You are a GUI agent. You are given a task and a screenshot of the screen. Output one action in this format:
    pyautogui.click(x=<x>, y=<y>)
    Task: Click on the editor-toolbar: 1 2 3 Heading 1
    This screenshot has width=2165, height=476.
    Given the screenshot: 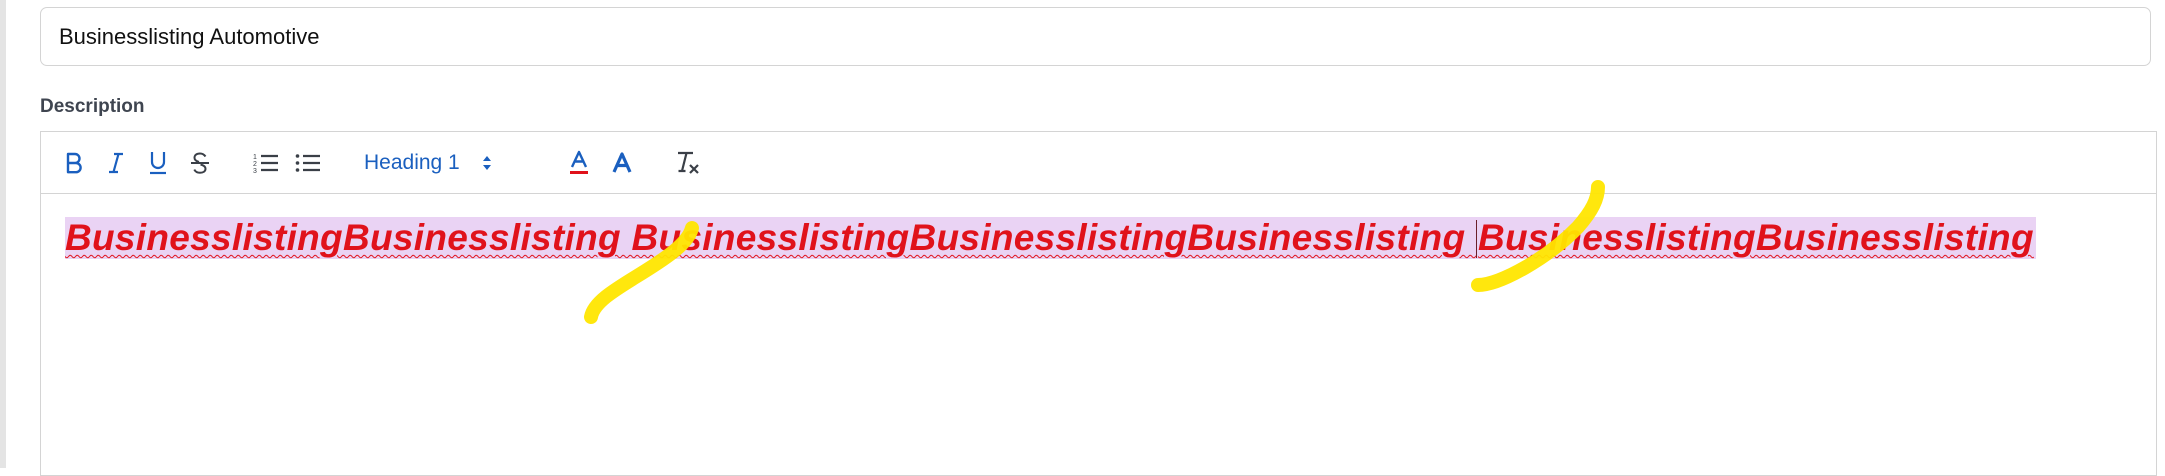 What is the action you would take?
    pyautogui.click(x=1098, y=163)
    